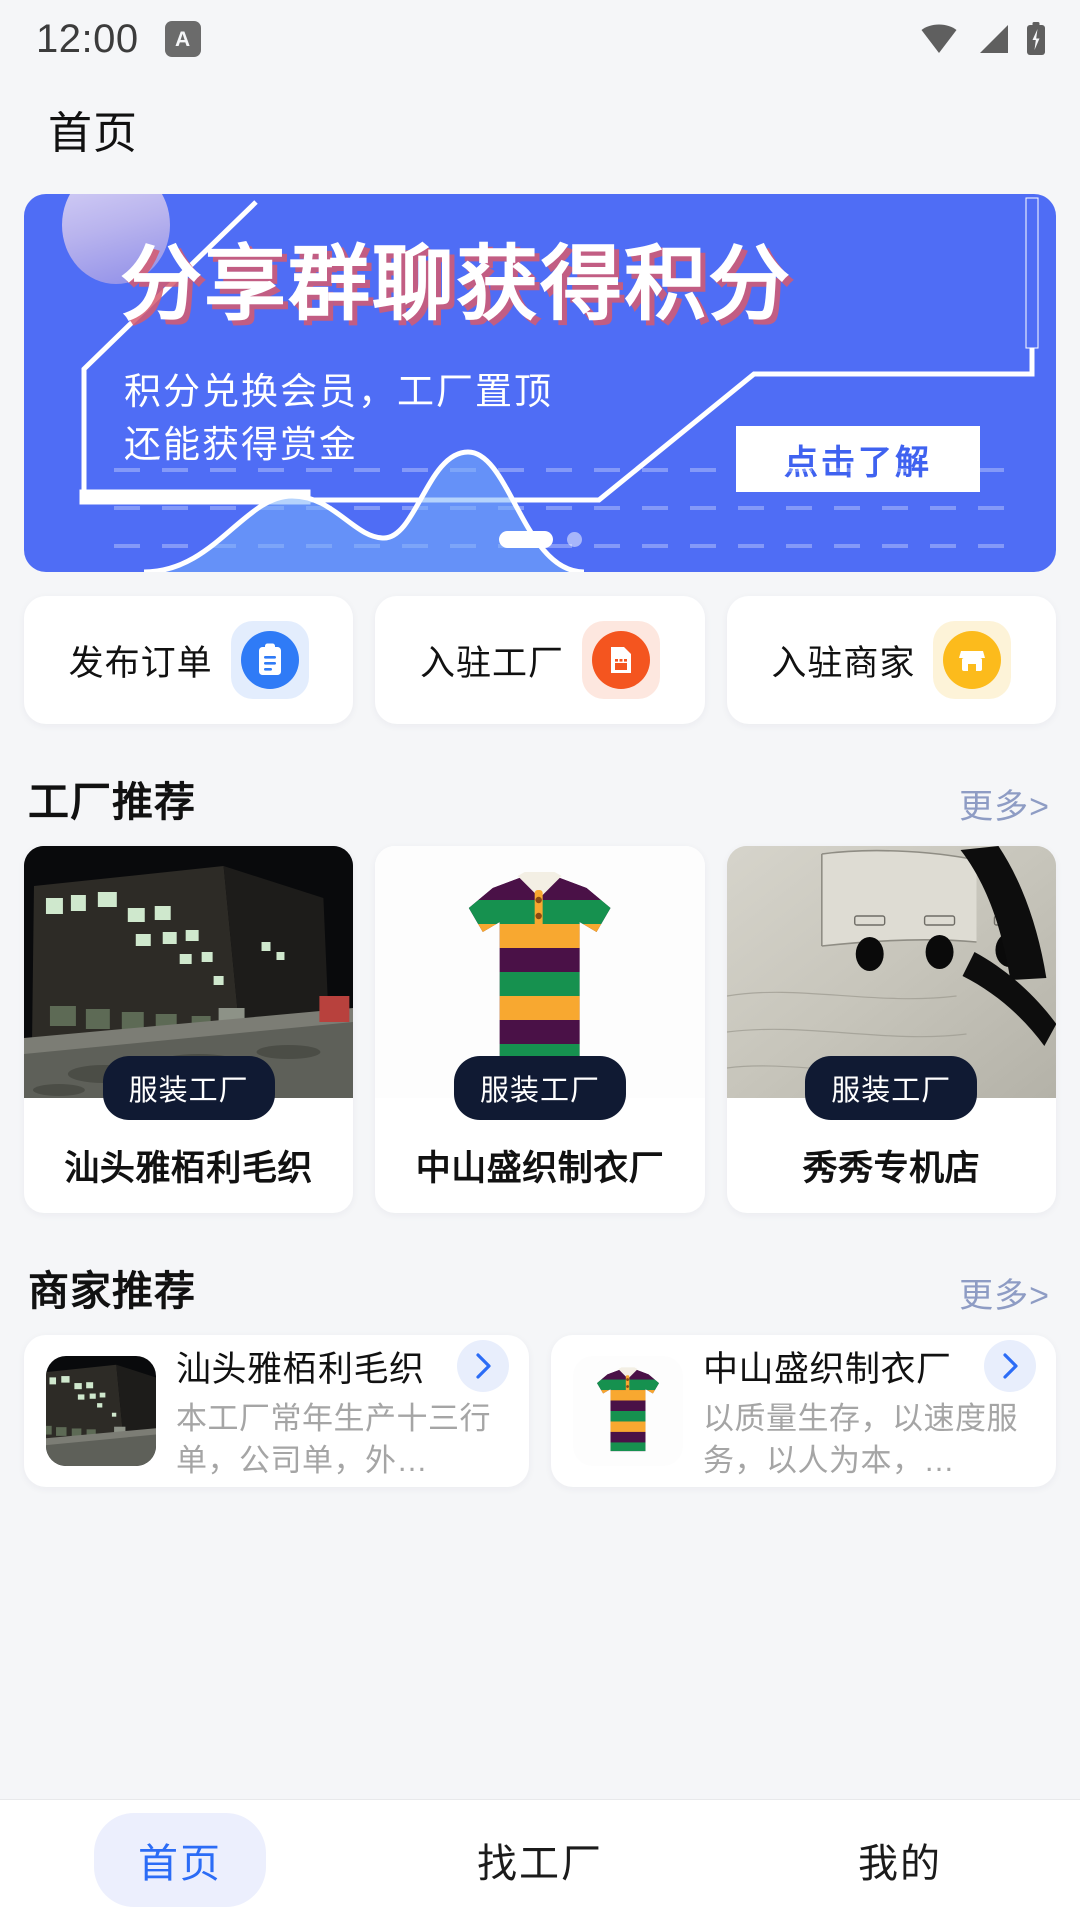 The height and width of the screenshot is (1920, 1080). Describe the element at coordinates (994, 39) in the screenshot. I see `signal-icon` at that location.